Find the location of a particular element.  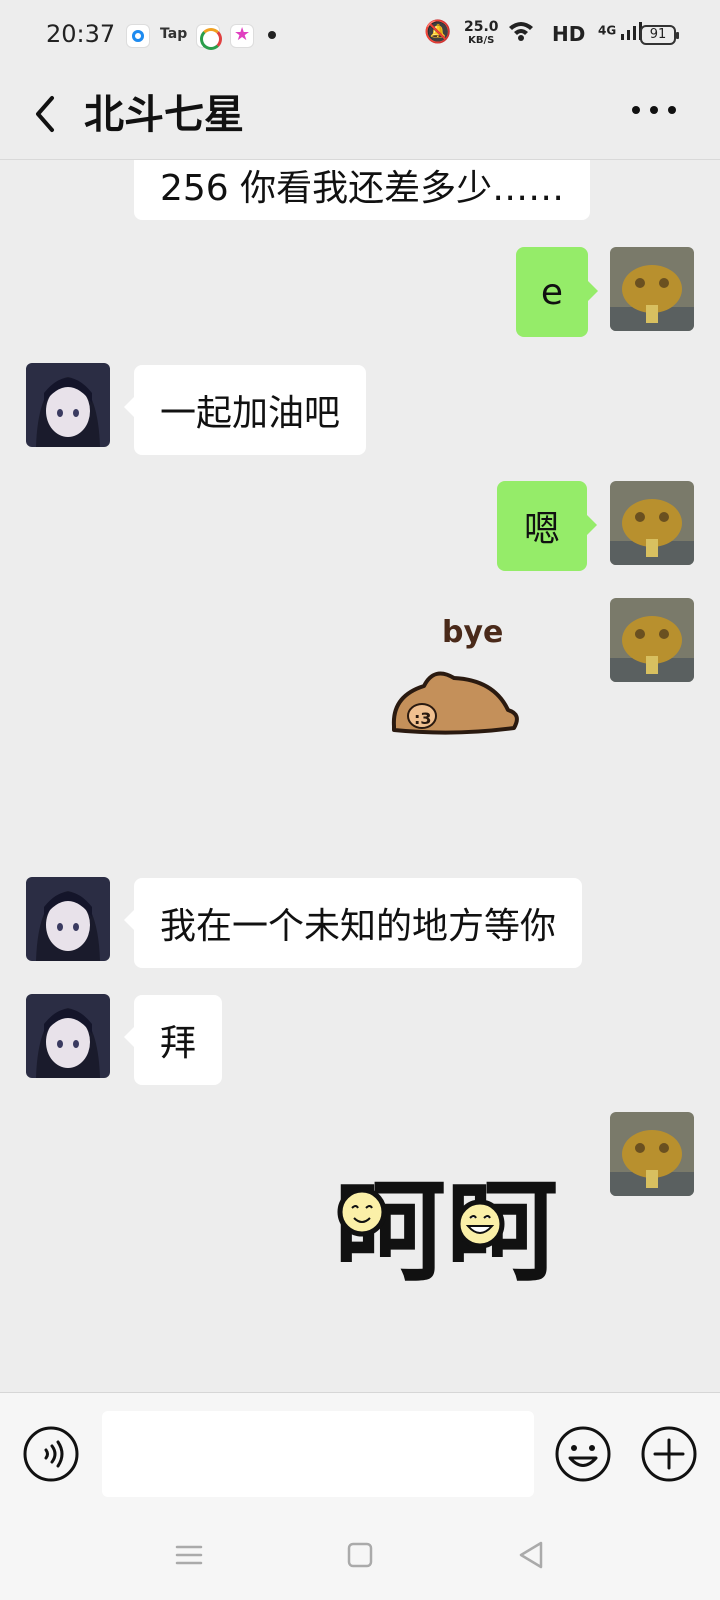

message-text: e is located at coordinates (552, 292).